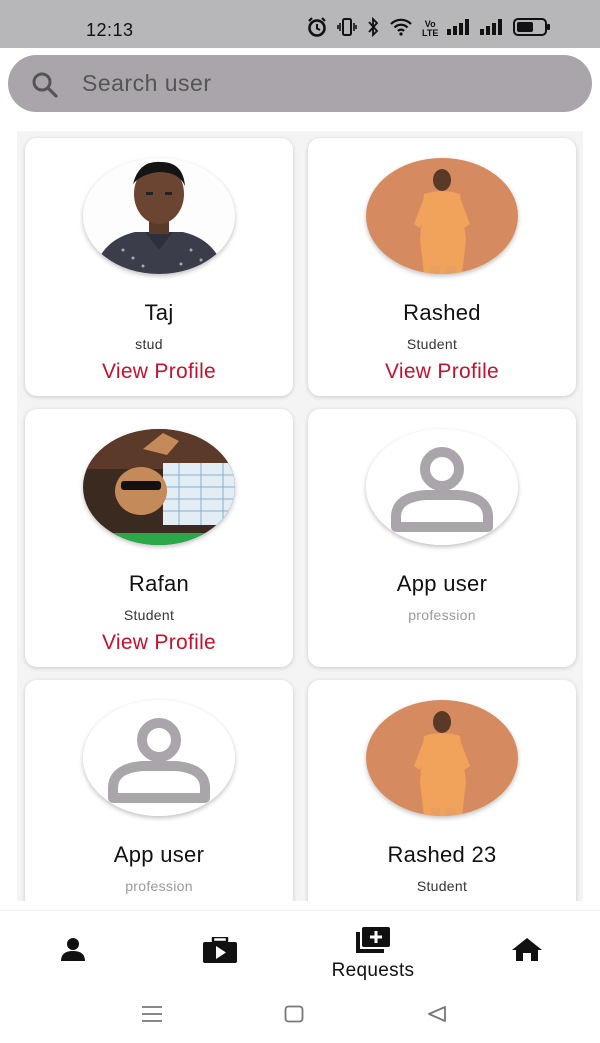 The image size is (600, 1043). I want to click on user-name: Rashed, so click(442, 312).